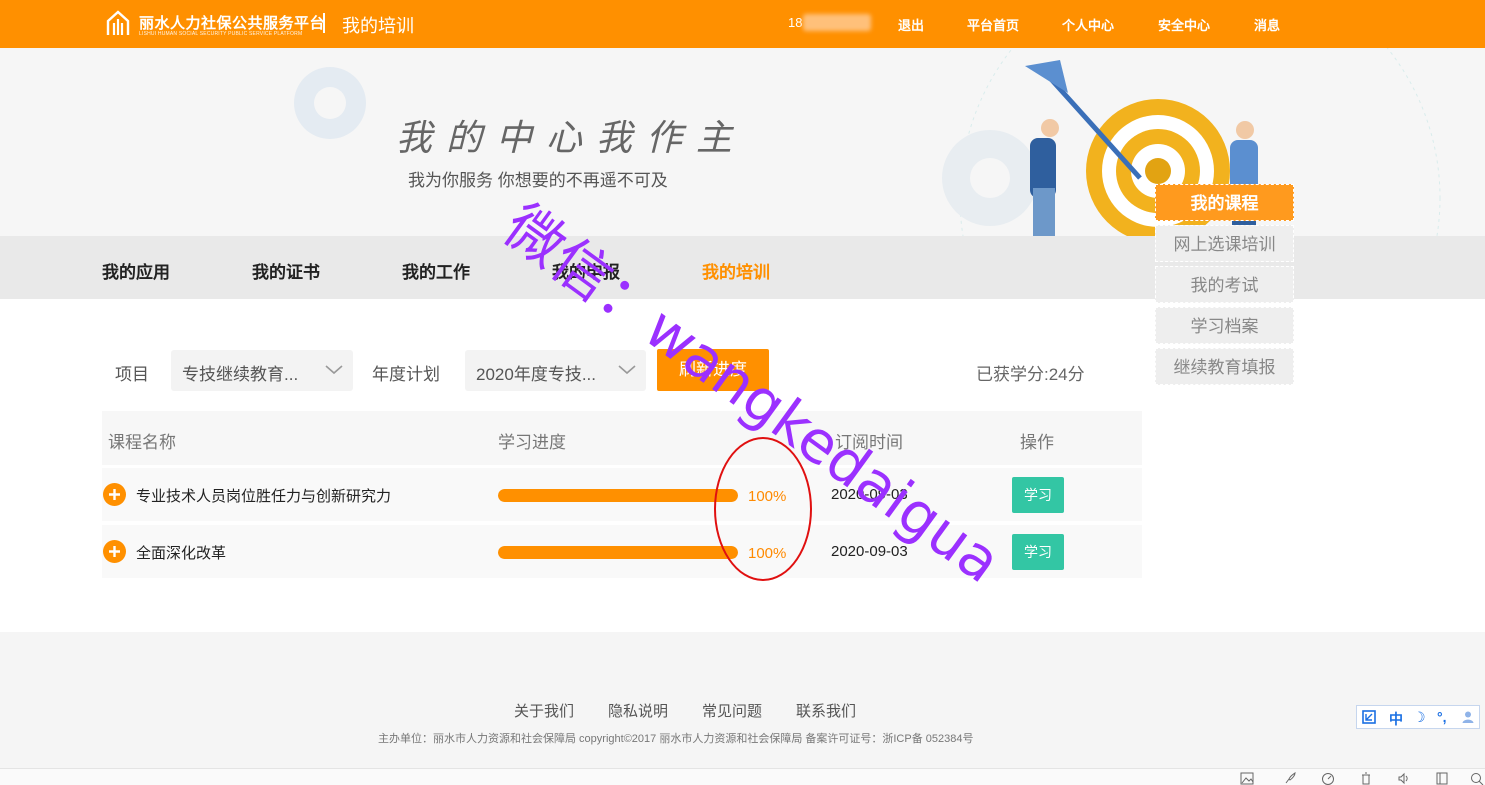 The width and height of the screenshot is (1485, 785). I want to click on side-item-my-courses: 我的课程, so click(1224, 202).